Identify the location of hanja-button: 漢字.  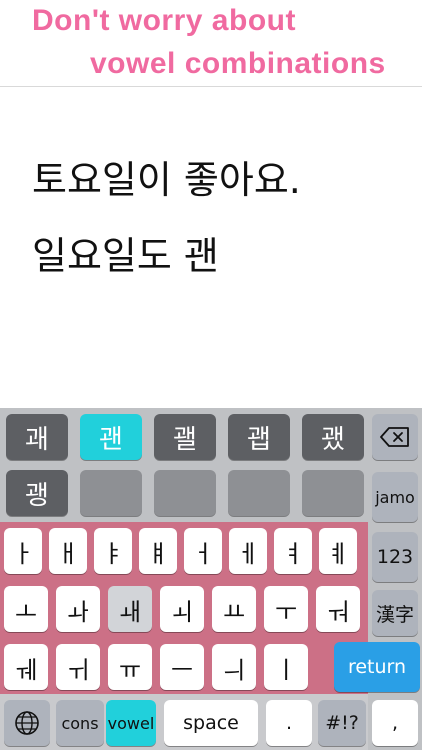
(395, 613).